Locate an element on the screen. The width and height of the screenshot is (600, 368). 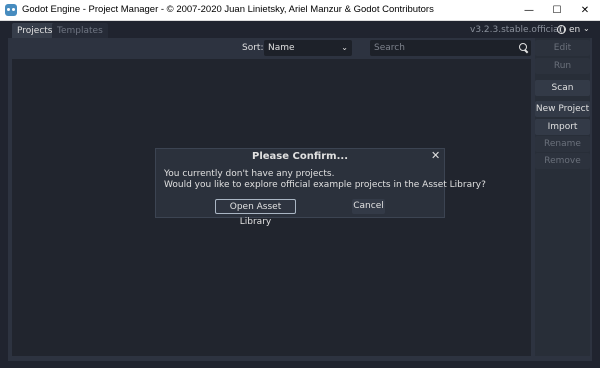
sort-dropdown: Name ⌄ is located at coordinates (308, 48).